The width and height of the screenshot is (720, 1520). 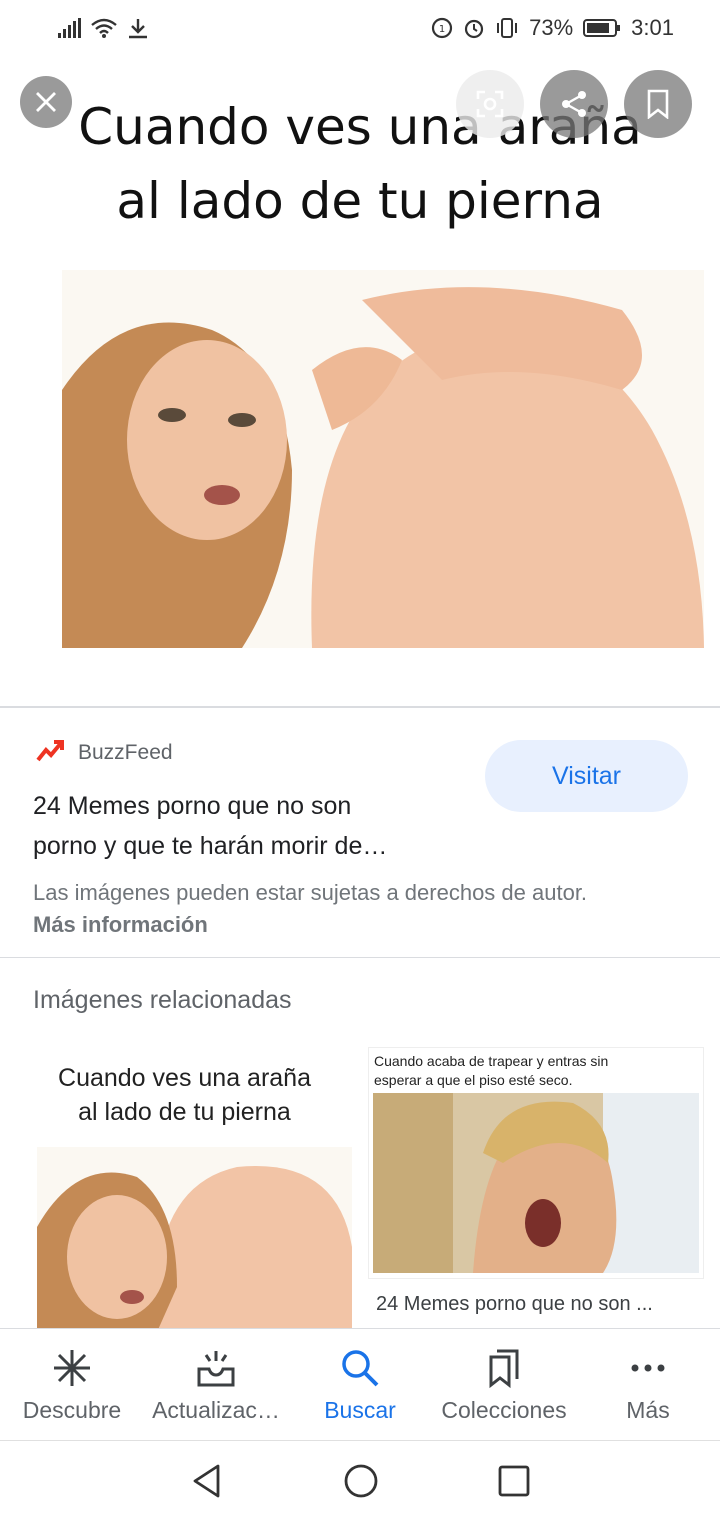 I want to click on nav-buscar: Buscar, so click(x=360, y=1384).